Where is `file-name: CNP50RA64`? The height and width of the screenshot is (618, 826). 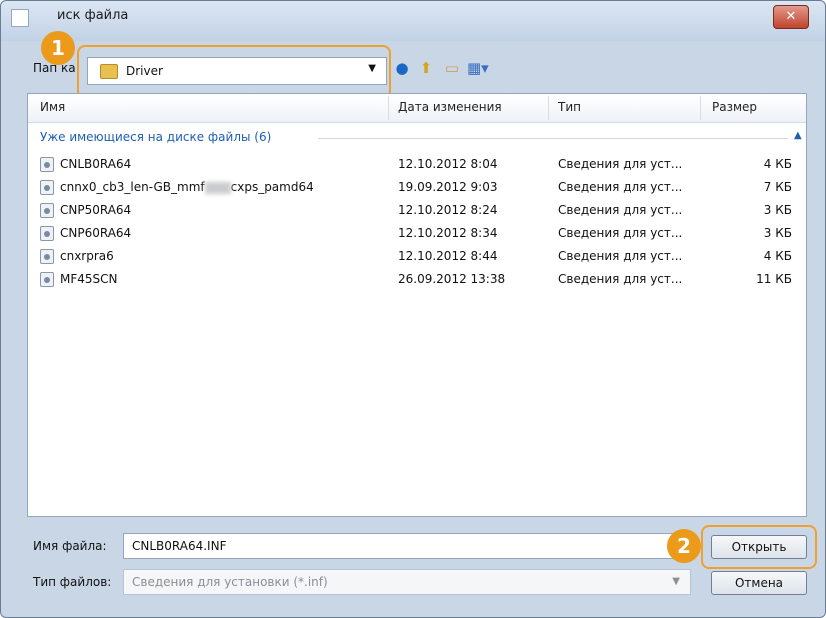
file-name: CNP50RA64 is located at coordinates (96, 210).